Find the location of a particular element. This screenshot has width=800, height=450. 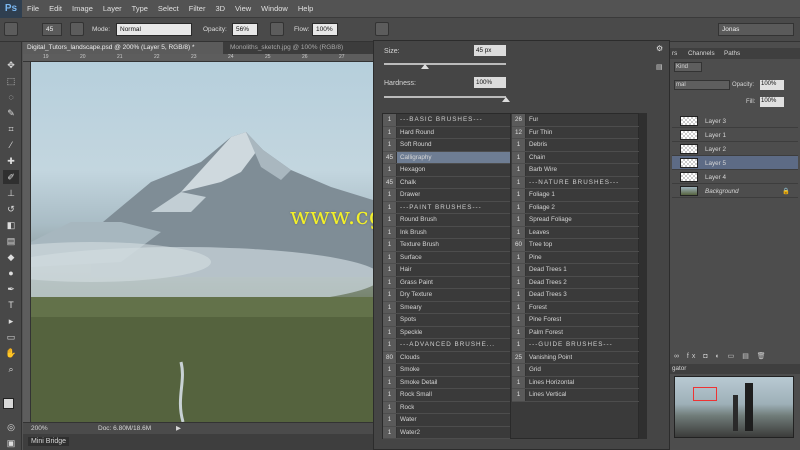

brush-group-header: 1 ---NATURE BRUSHES--- is located at coordinates (576, 182).